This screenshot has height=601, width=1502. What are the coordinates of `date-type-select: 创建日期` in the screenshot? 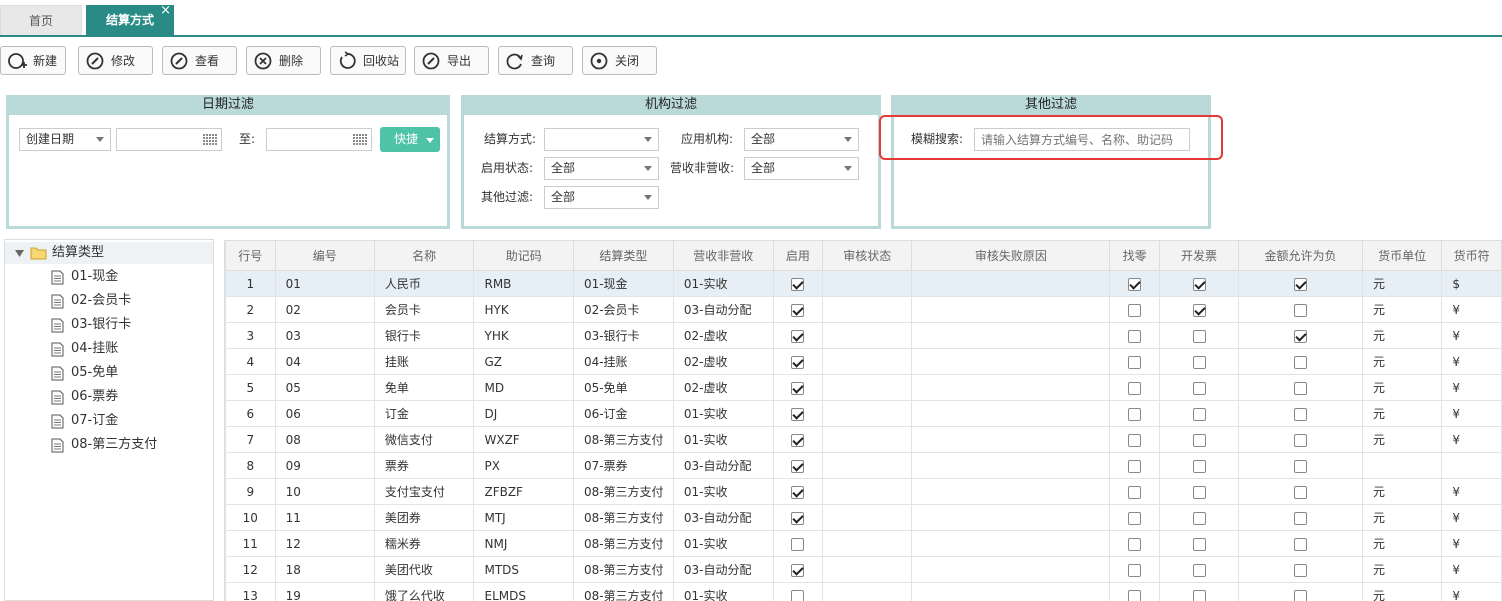 It's located at (65, 139).